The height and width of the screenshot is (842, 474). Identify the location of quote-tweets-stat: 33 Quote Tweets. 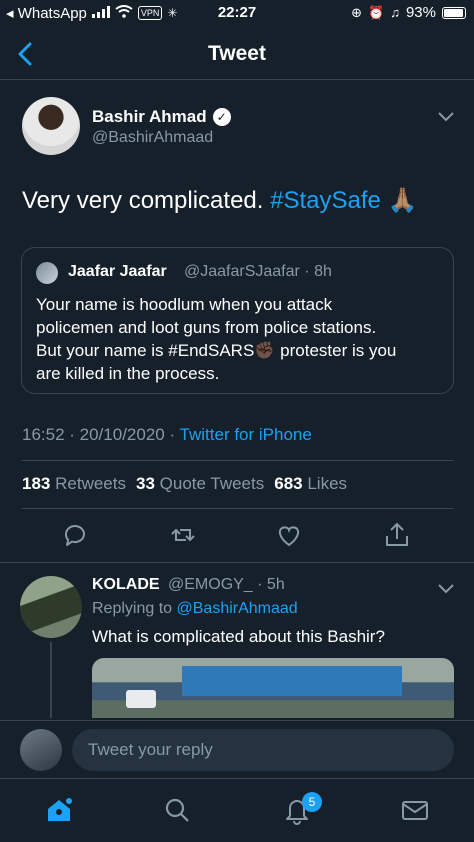
(200, 484).